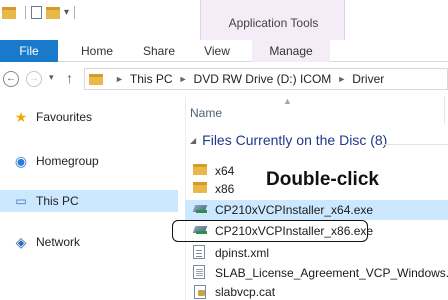 The height and width of the screenshot is (300, 448). Describe the element at coordinates (217, 51) in the screenshot. I see `tab-view: View` at that location.